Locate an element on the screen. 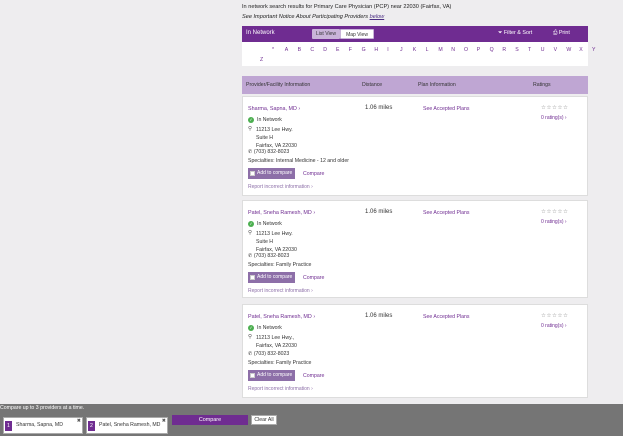 This screenshot has width=623, height=436. compare-slot: 2 Patel, Sneha Ramesh, MD ✖ is located at coordinates (127, 425).